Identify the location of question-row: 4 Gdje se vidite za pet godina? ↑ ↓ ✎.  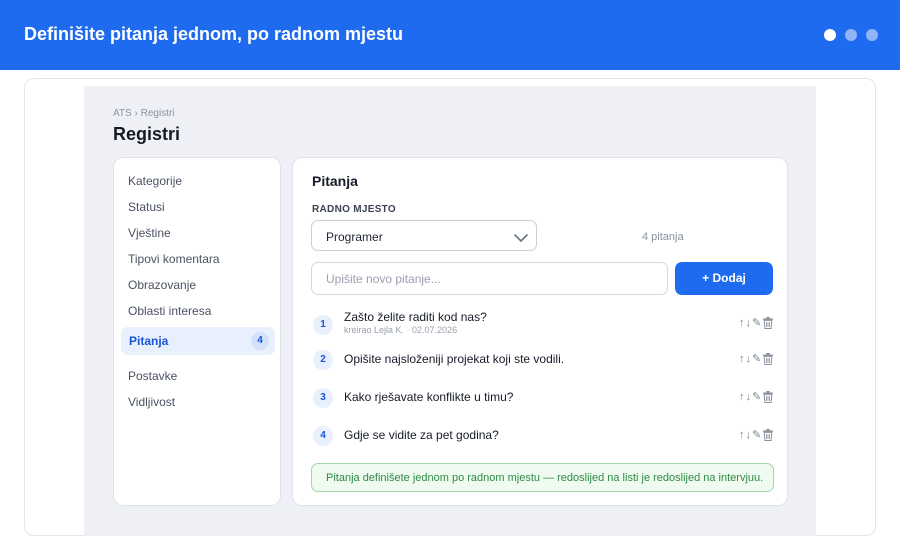
(549, 439).